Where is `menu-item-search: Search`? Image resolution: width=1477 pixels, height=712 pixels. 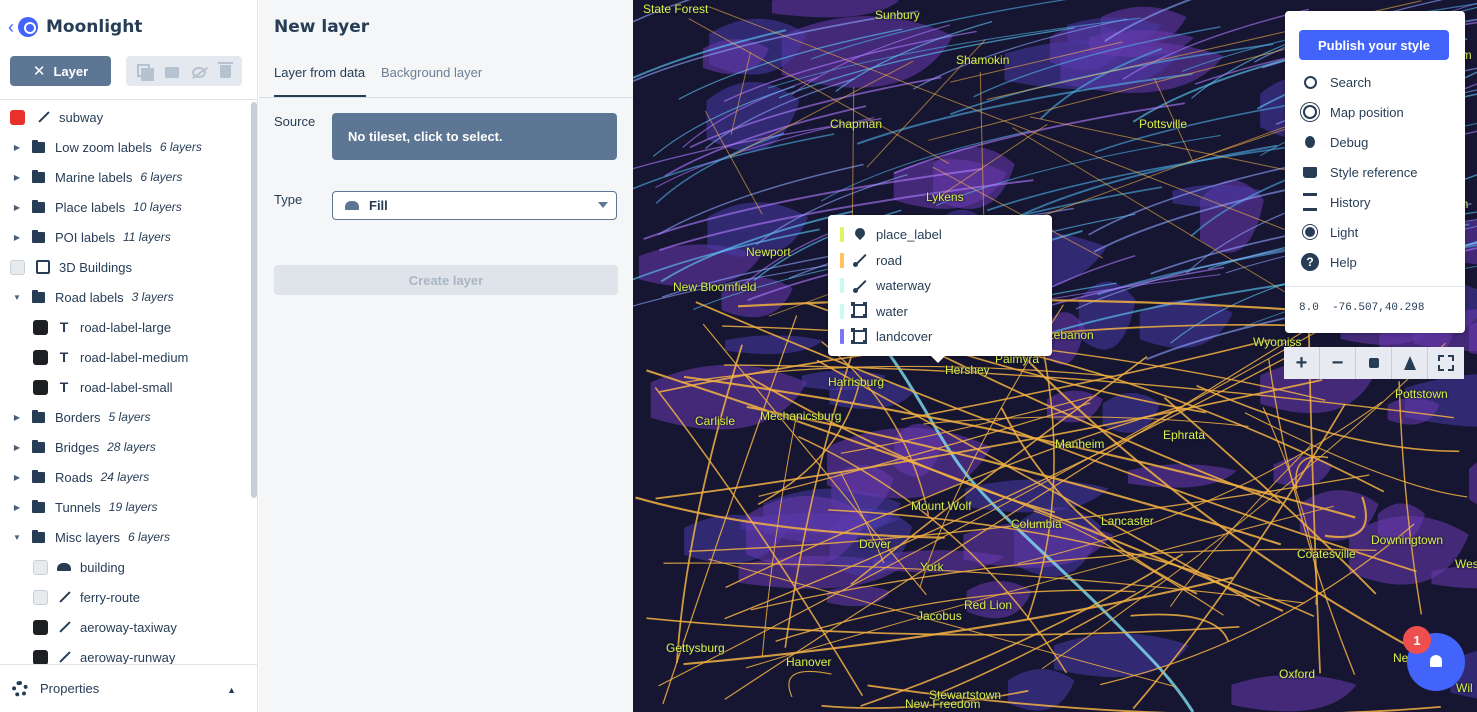
menu-item-search: Search is located at coordinates (1336, 82).